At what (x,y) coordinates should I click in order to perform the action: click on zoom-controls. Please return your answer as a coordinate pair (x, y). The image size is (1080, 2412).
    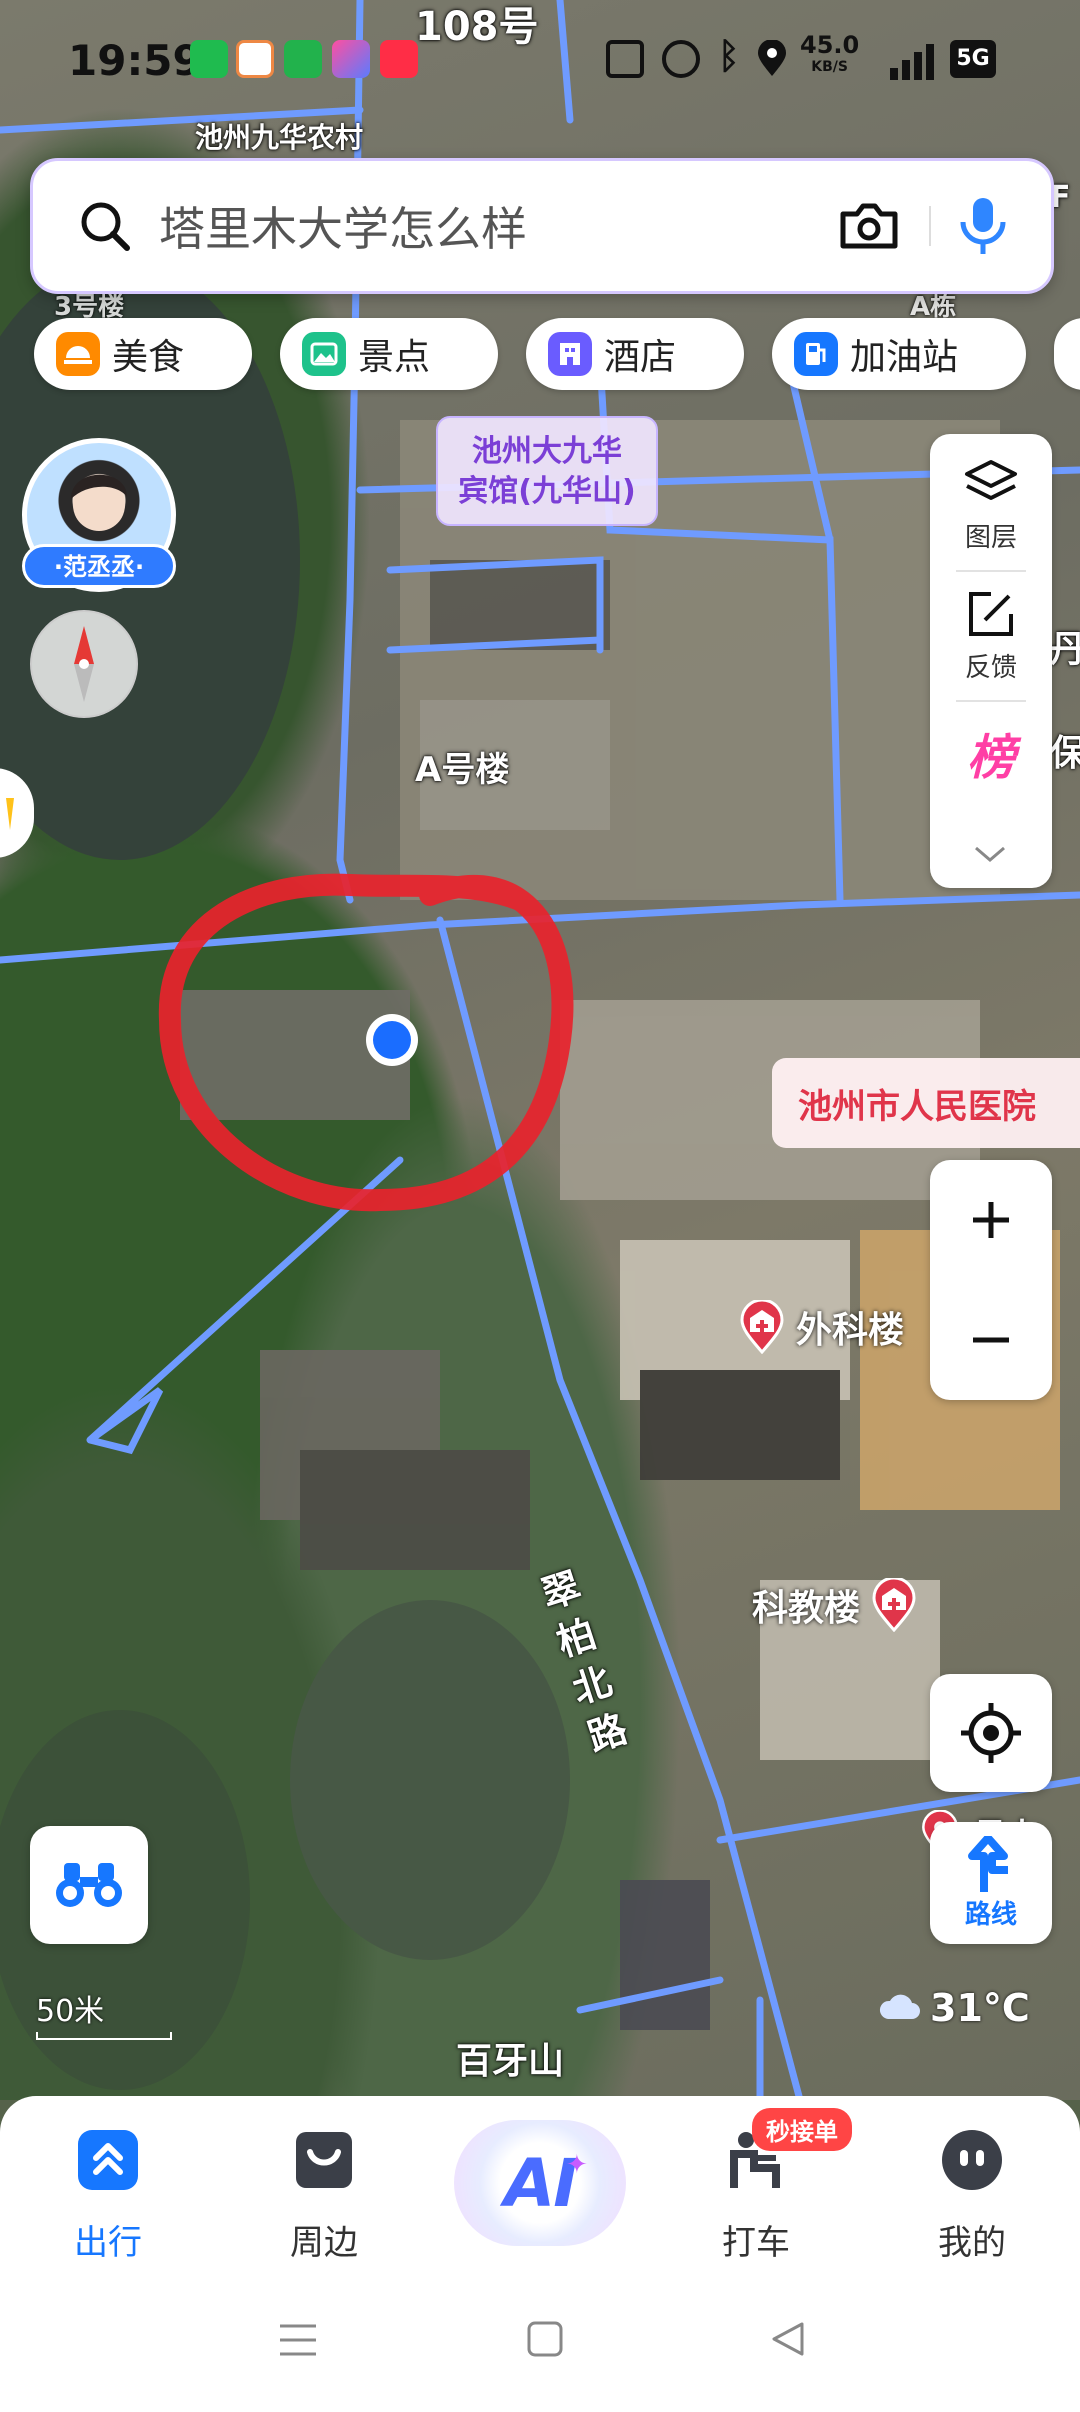
    Looking at the image, I should click on (991, 1280).